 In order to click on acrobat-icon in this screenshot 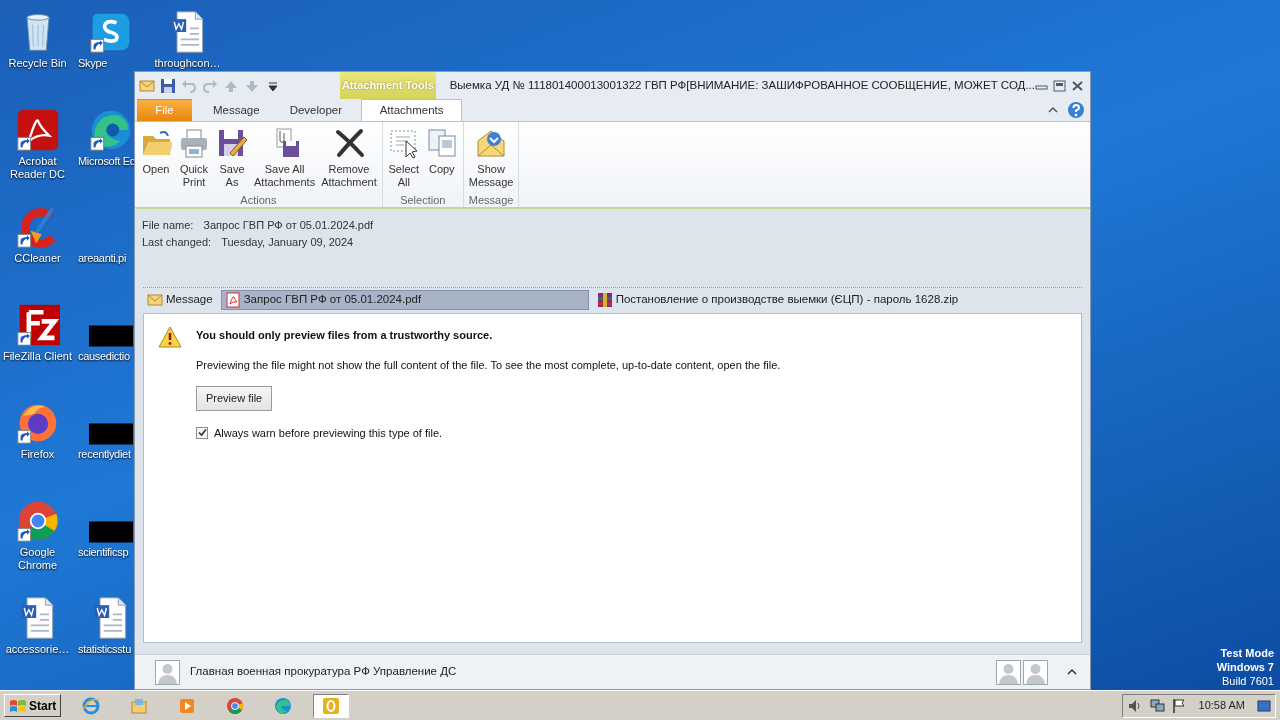, I will do `click(37, 129)`.